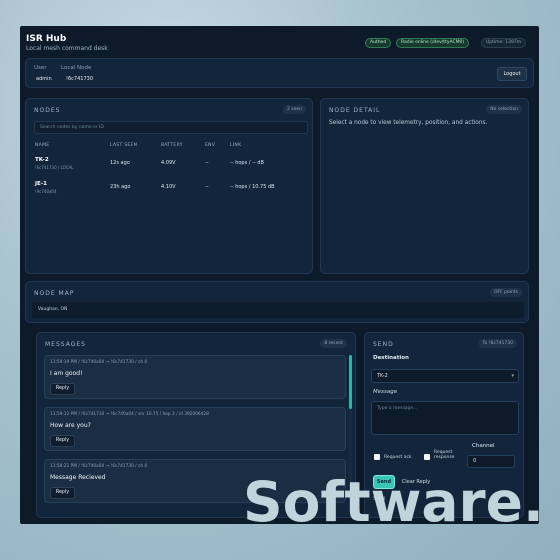  What do you see at coordinates (383, 344) in the screenshot?
I see `send-title: SEND` at bounding box center [383, 344].